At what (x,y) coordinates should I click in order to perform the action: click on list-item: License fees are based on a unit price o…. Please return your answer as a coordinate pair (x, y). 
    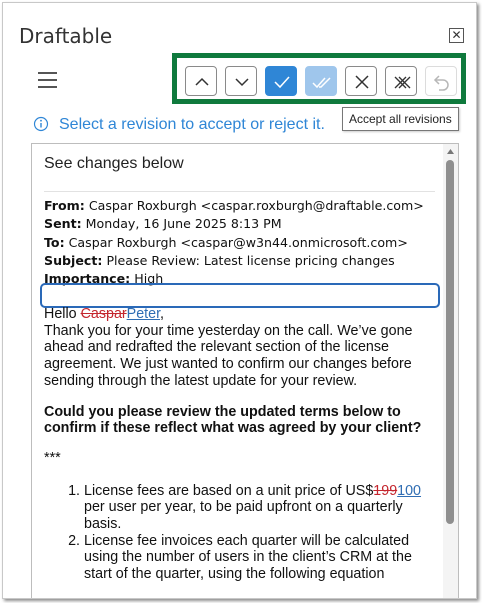
    Looking at the image, I should click on (261, 508).